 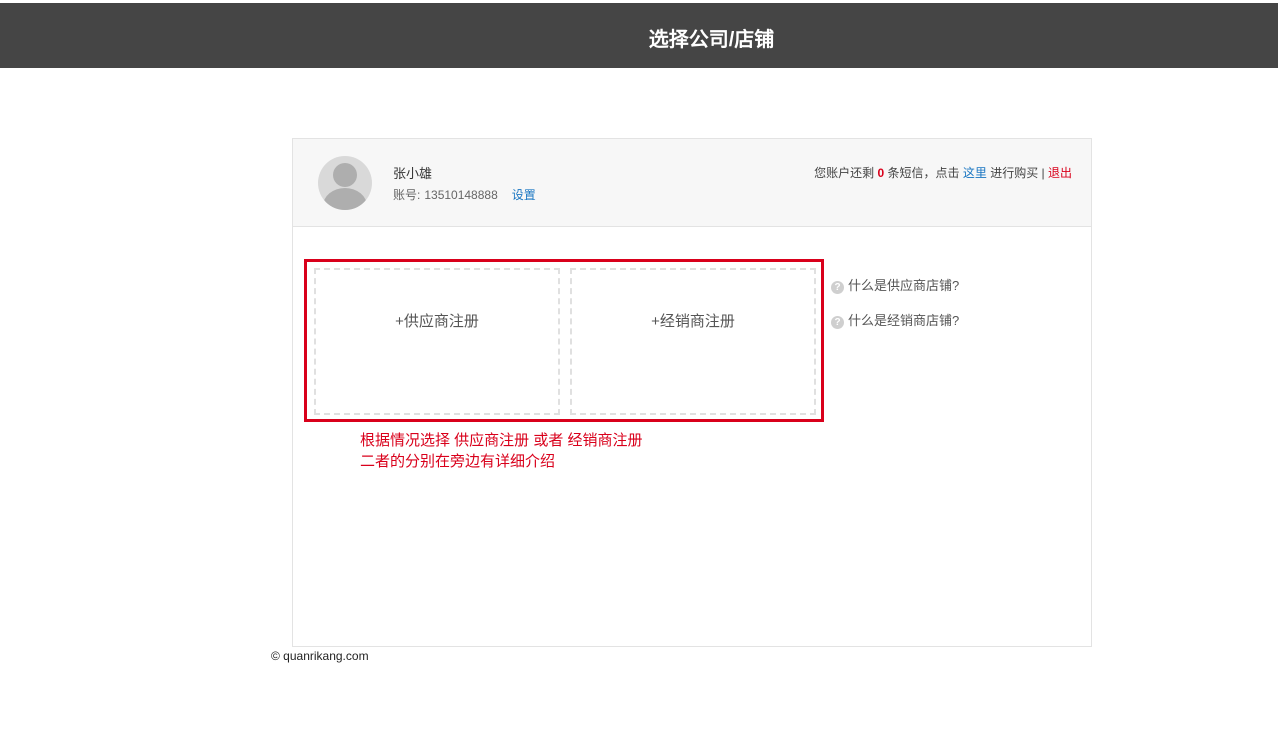 I want to click on distributor-register-label: +经销商注册, so click(x=693, y=321).